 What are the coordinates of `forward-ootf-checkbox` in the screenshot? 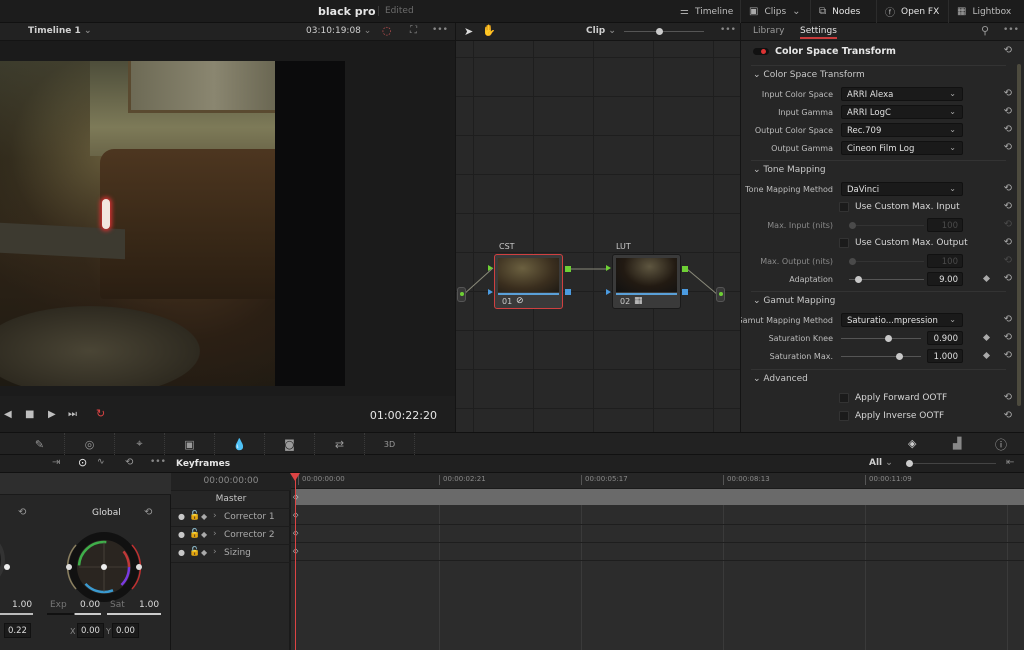 It's located at (844, 398).